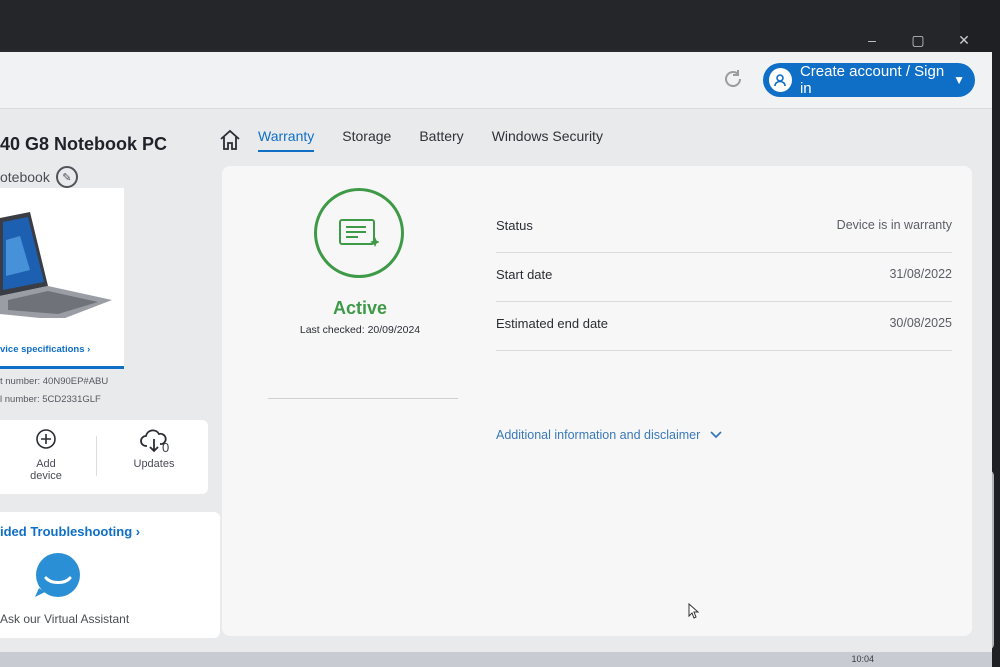  What do you see at coordinates (514, 225) in the screenshot?
I see `row-label: Status` at bounding box center [514, 225].